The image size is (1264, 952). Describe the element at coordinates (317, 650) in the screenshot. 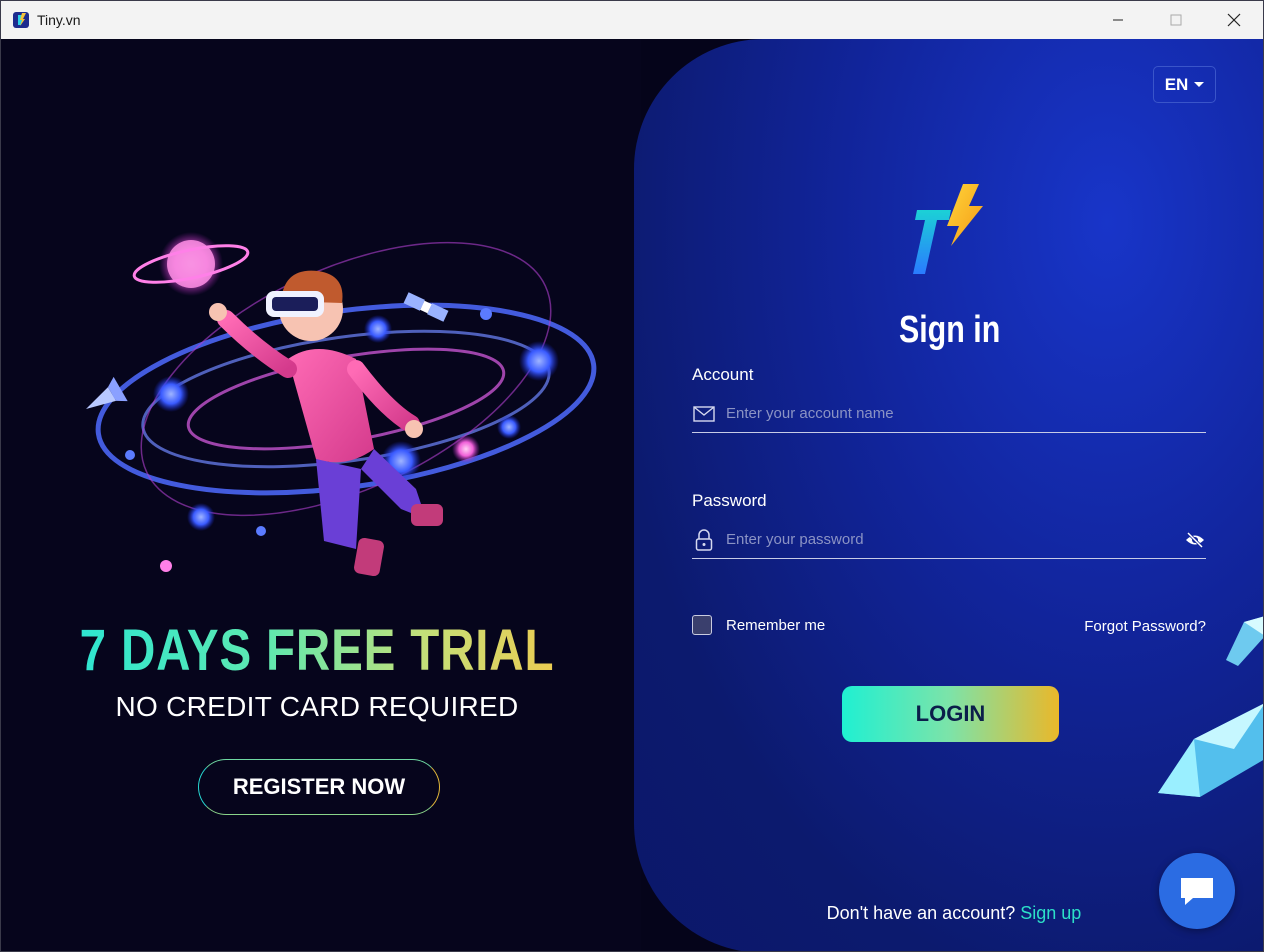

I see `promo-title: 7 DAYS FREE TRIAL` at that location.